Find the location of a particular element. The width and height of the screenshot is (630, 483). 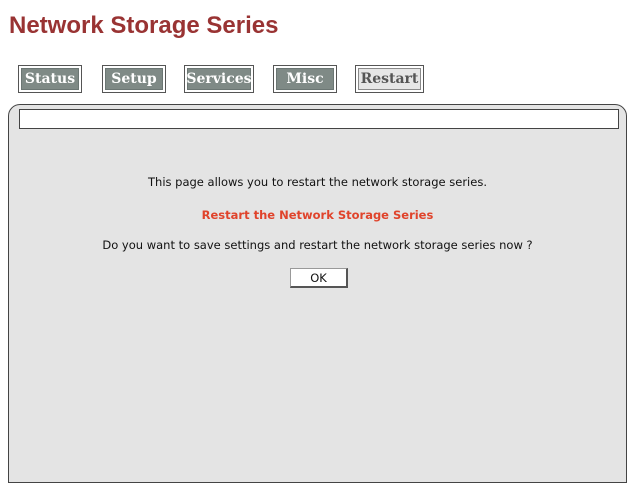

tab-misc: Misc is located at coordinates (305, 79).